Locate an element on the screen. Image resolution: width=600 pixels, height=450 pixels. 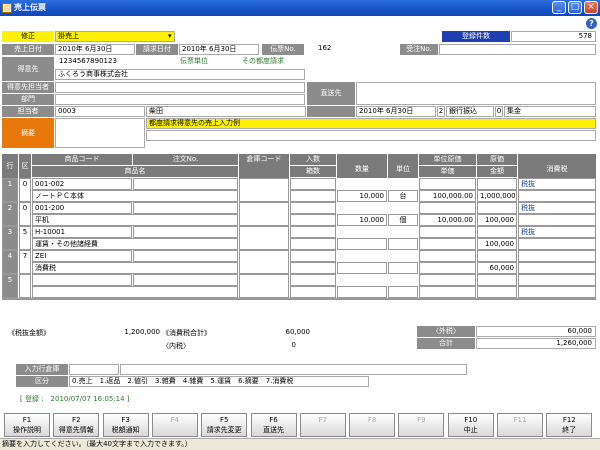
fkey-f4-button: F4 is located at coordinates (174, 425).